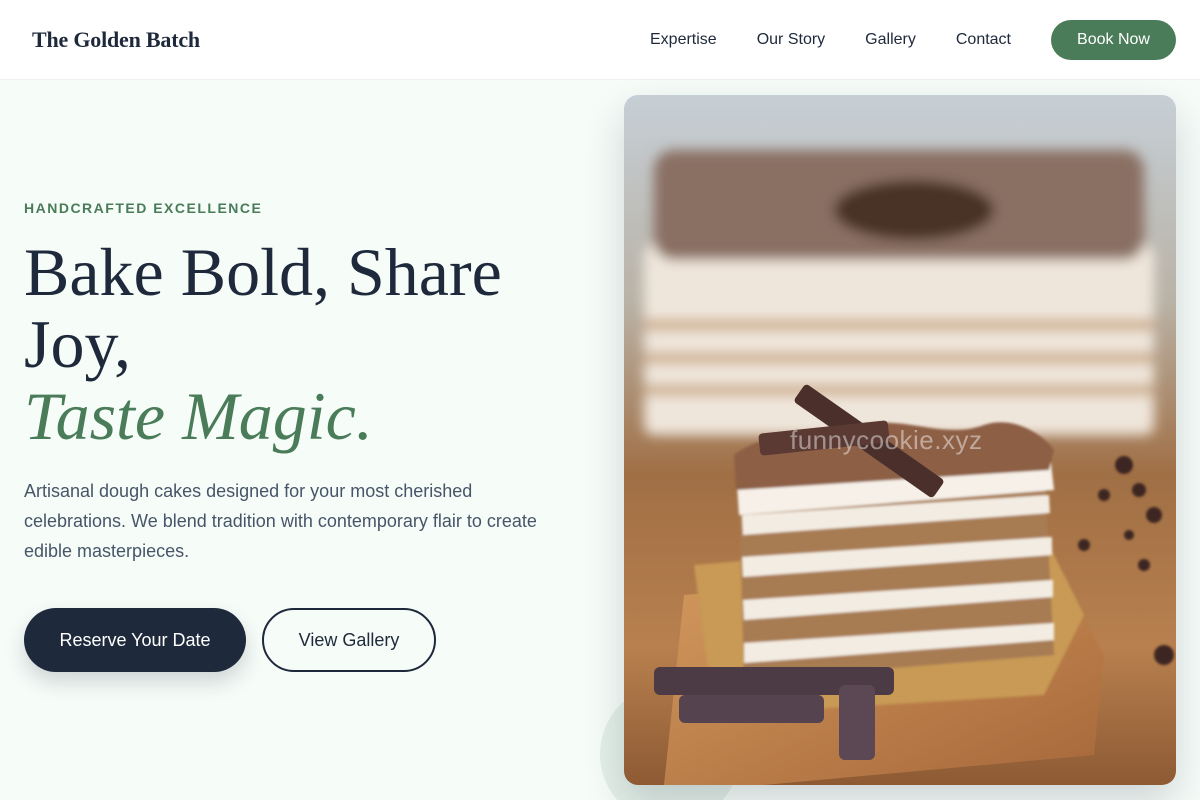 The height and width of the screenshot is (800, 1200). What do you see at coordinates (263, 308) in the screenshot?
I see `hero-headline-main: Bake Bold, Share Joy,` at bounding box center [263, 308].